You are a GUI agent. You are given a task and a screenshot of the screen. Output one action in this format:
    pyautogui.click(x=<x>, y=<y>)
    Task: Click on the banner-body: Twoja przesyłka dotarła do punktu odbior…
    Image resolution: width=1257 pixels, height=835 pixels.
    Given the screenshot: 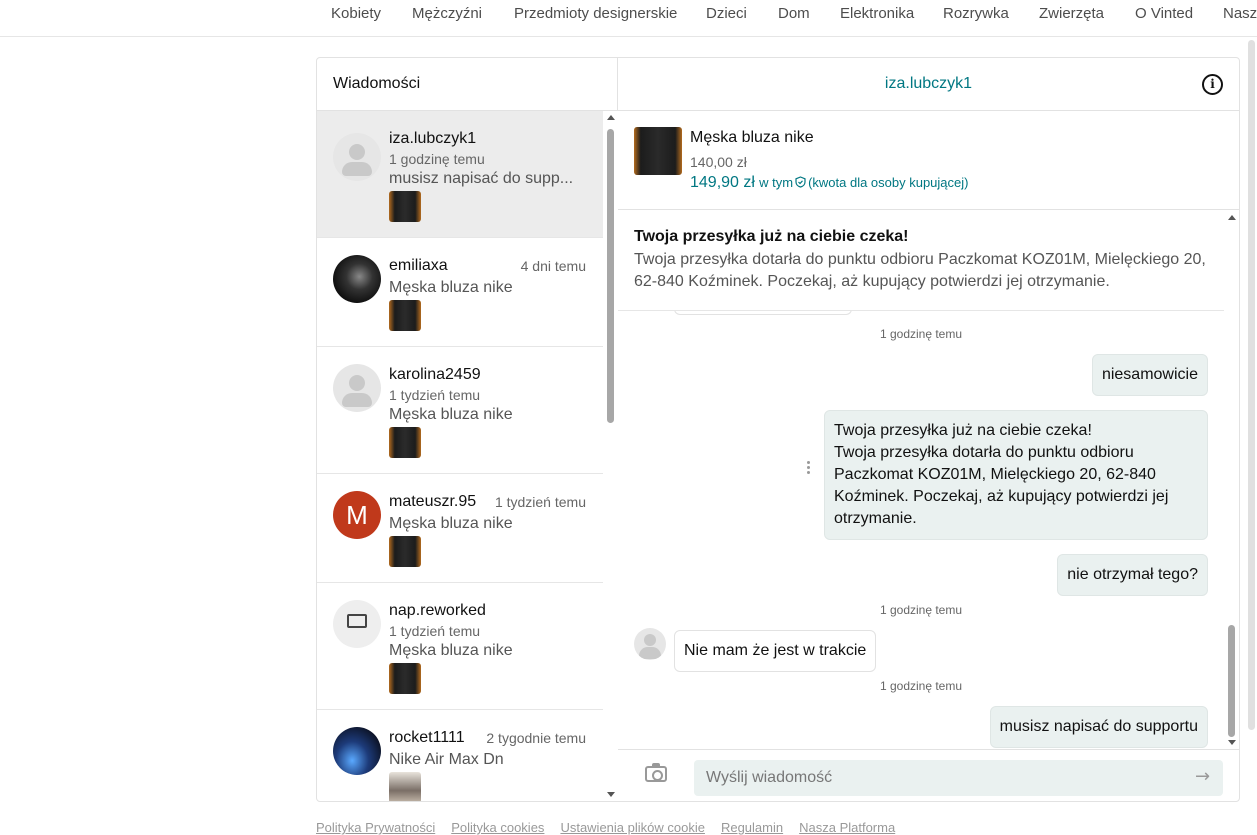 What is the action you would take?
    pyautogui.click(x=920, y=270)
    